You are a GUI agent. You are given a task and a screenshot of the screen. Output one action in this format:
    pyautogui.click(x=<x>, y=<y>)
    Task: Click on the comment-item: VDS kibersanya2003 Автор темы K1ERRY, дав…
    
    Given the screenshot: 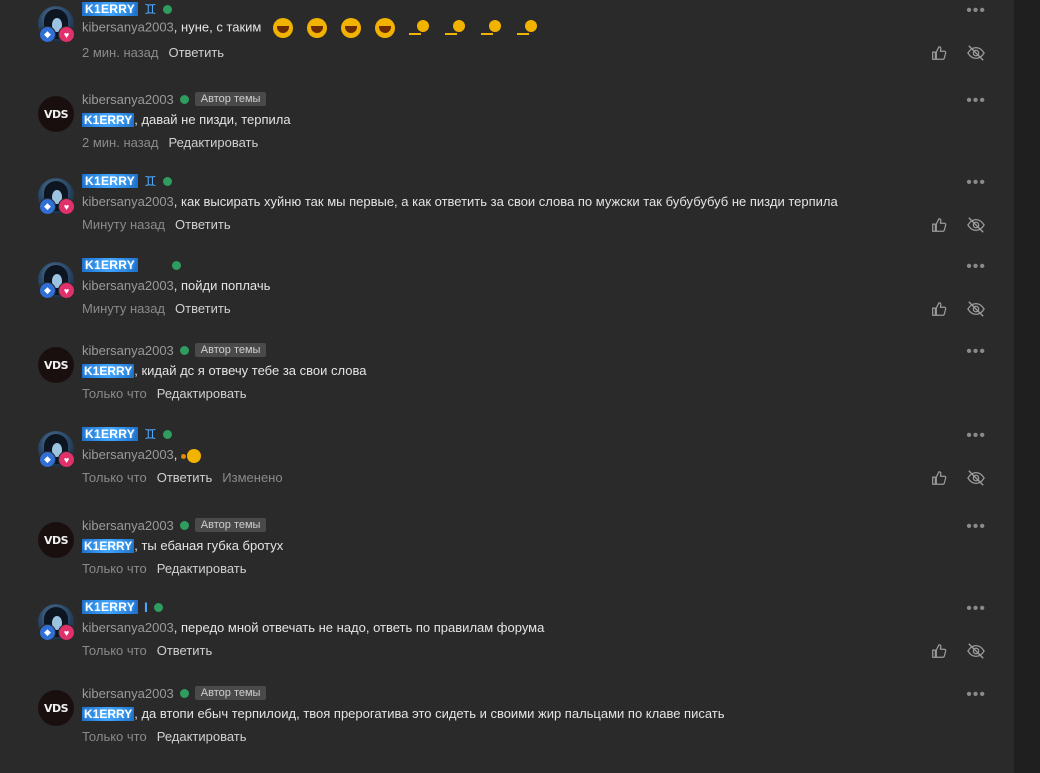 What is the action you would take?
    pyautogui.click(x=507, y=132)
    